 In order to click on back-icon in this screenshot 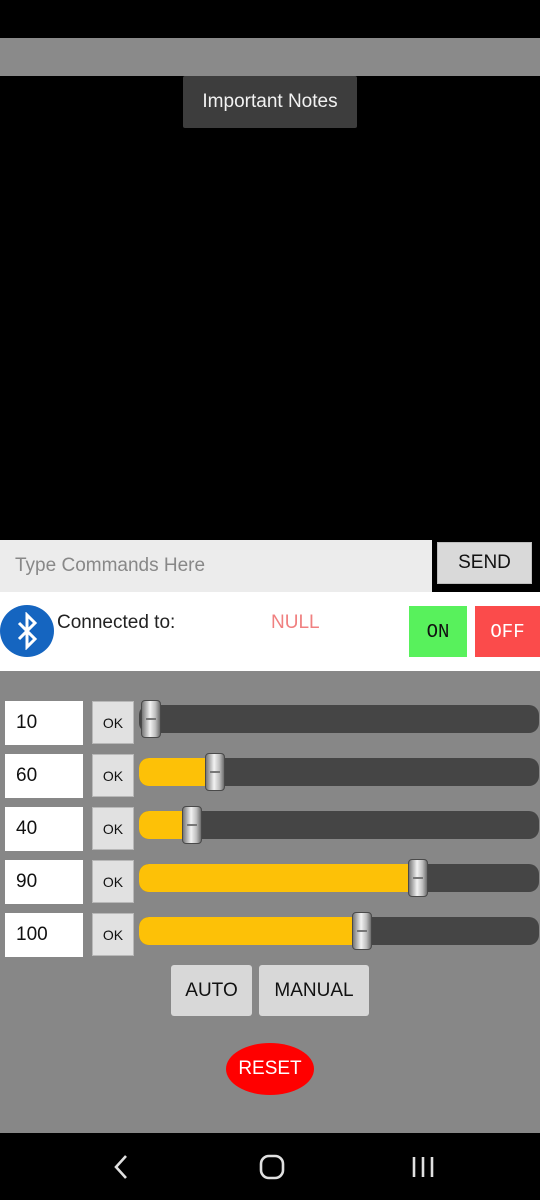, I will do `click(121, 1167)`.